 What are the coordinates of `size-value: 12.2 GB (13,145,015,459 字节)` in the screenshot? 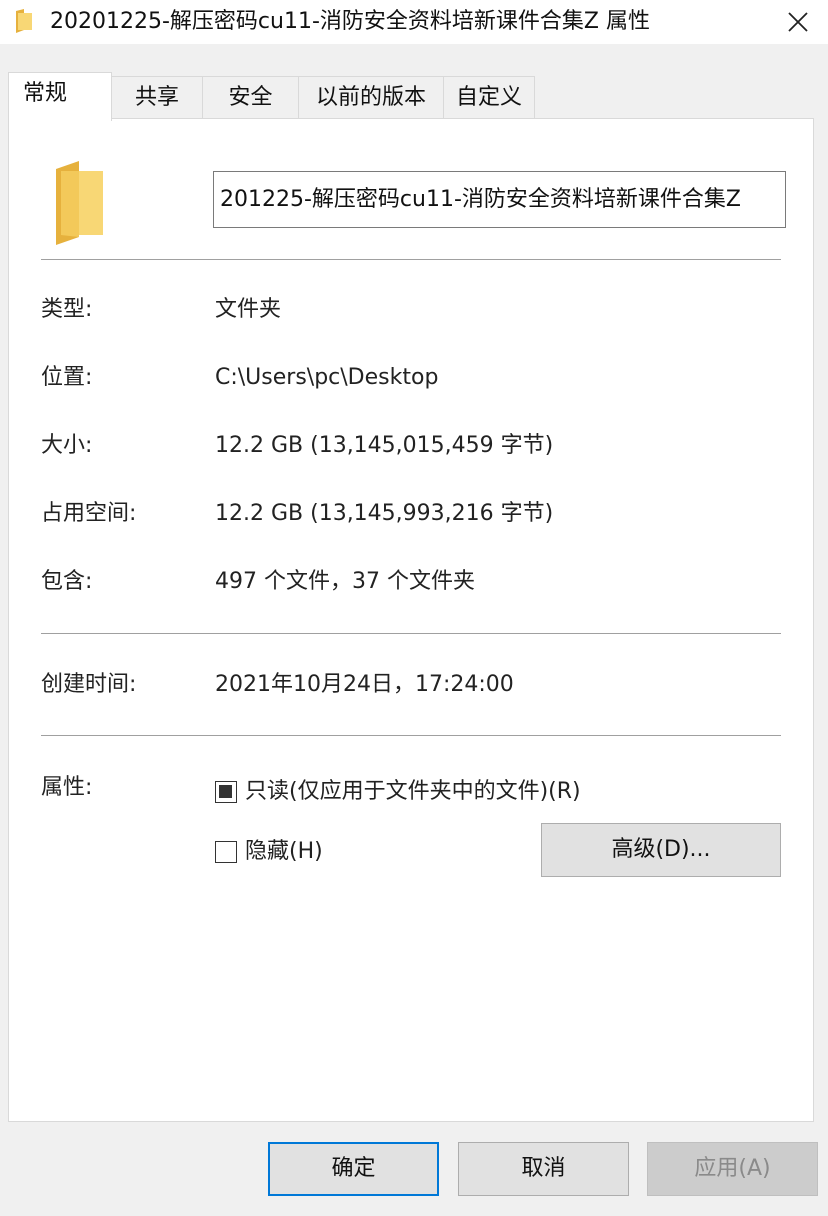 It's located at (384, 445).